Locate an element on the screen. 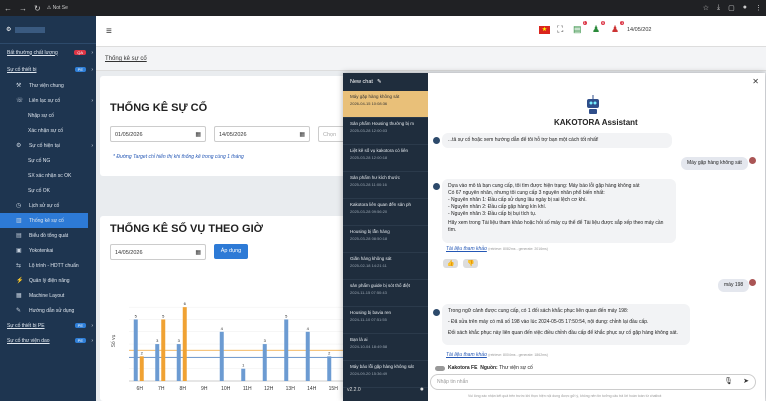 Image resolution: width=766 pixels, height=401 pixels. chat-history-item: Housing bị bavia ren 2024-11-10 07:51:55 is located at coordinates (385, 320).